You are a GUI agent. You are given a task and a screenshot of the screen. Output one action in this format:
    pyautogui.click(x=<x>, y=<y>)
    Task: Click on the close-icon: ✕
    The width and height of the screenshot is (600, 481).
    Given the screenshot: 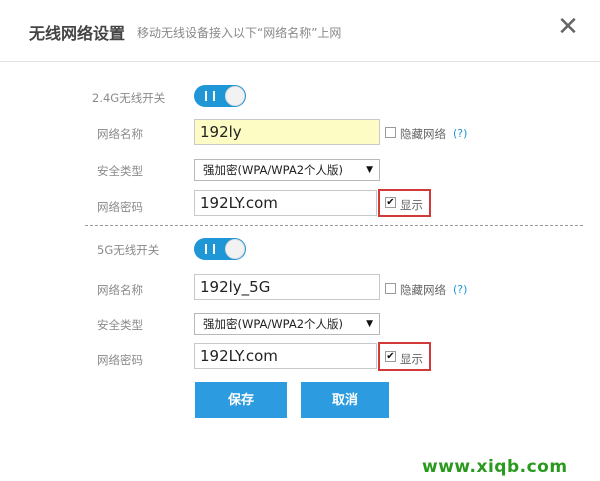 What is the action you would take?
    pyautogui.click(x=568, y=27)
    